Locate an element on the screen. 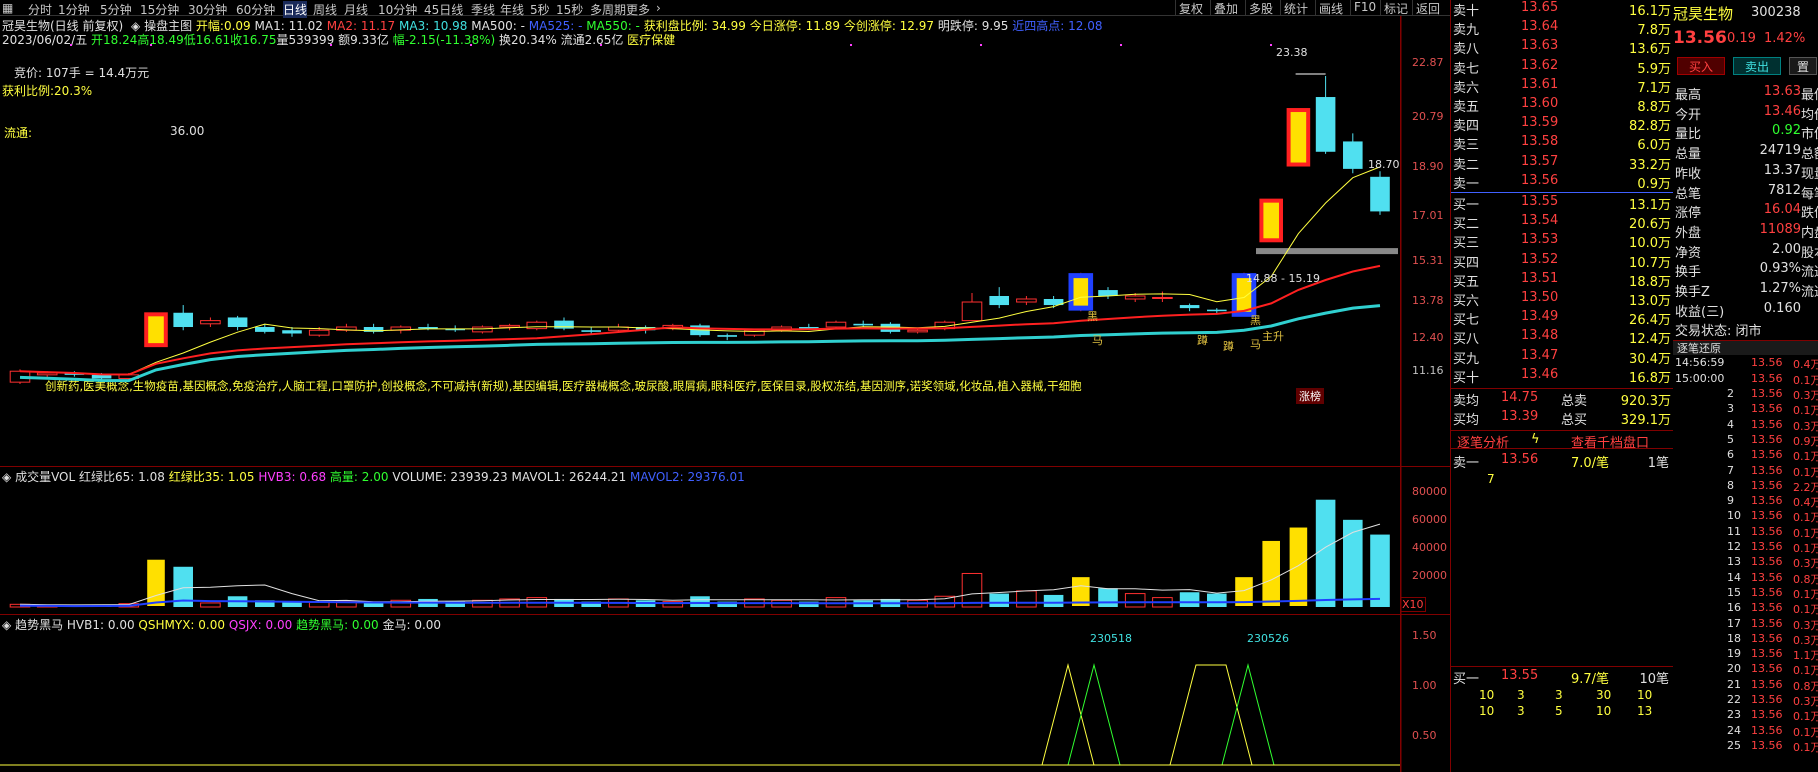 The width and height of the screenshot is (1818, 772). quote-row-right-label: 现量 is located at coordinates (1809, 174).